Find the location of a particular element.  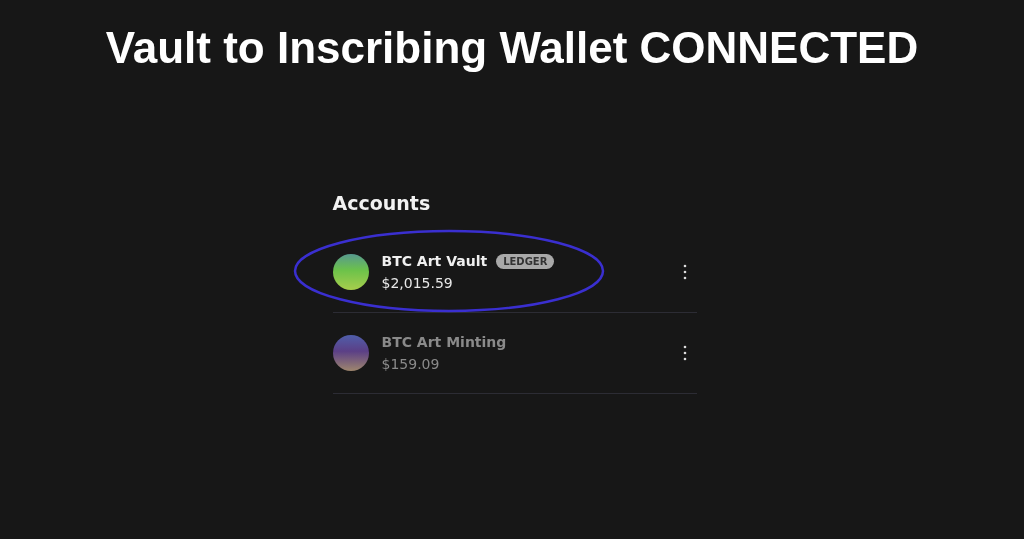

accounts-heading: Accounts is located at coordinates (382, 203).